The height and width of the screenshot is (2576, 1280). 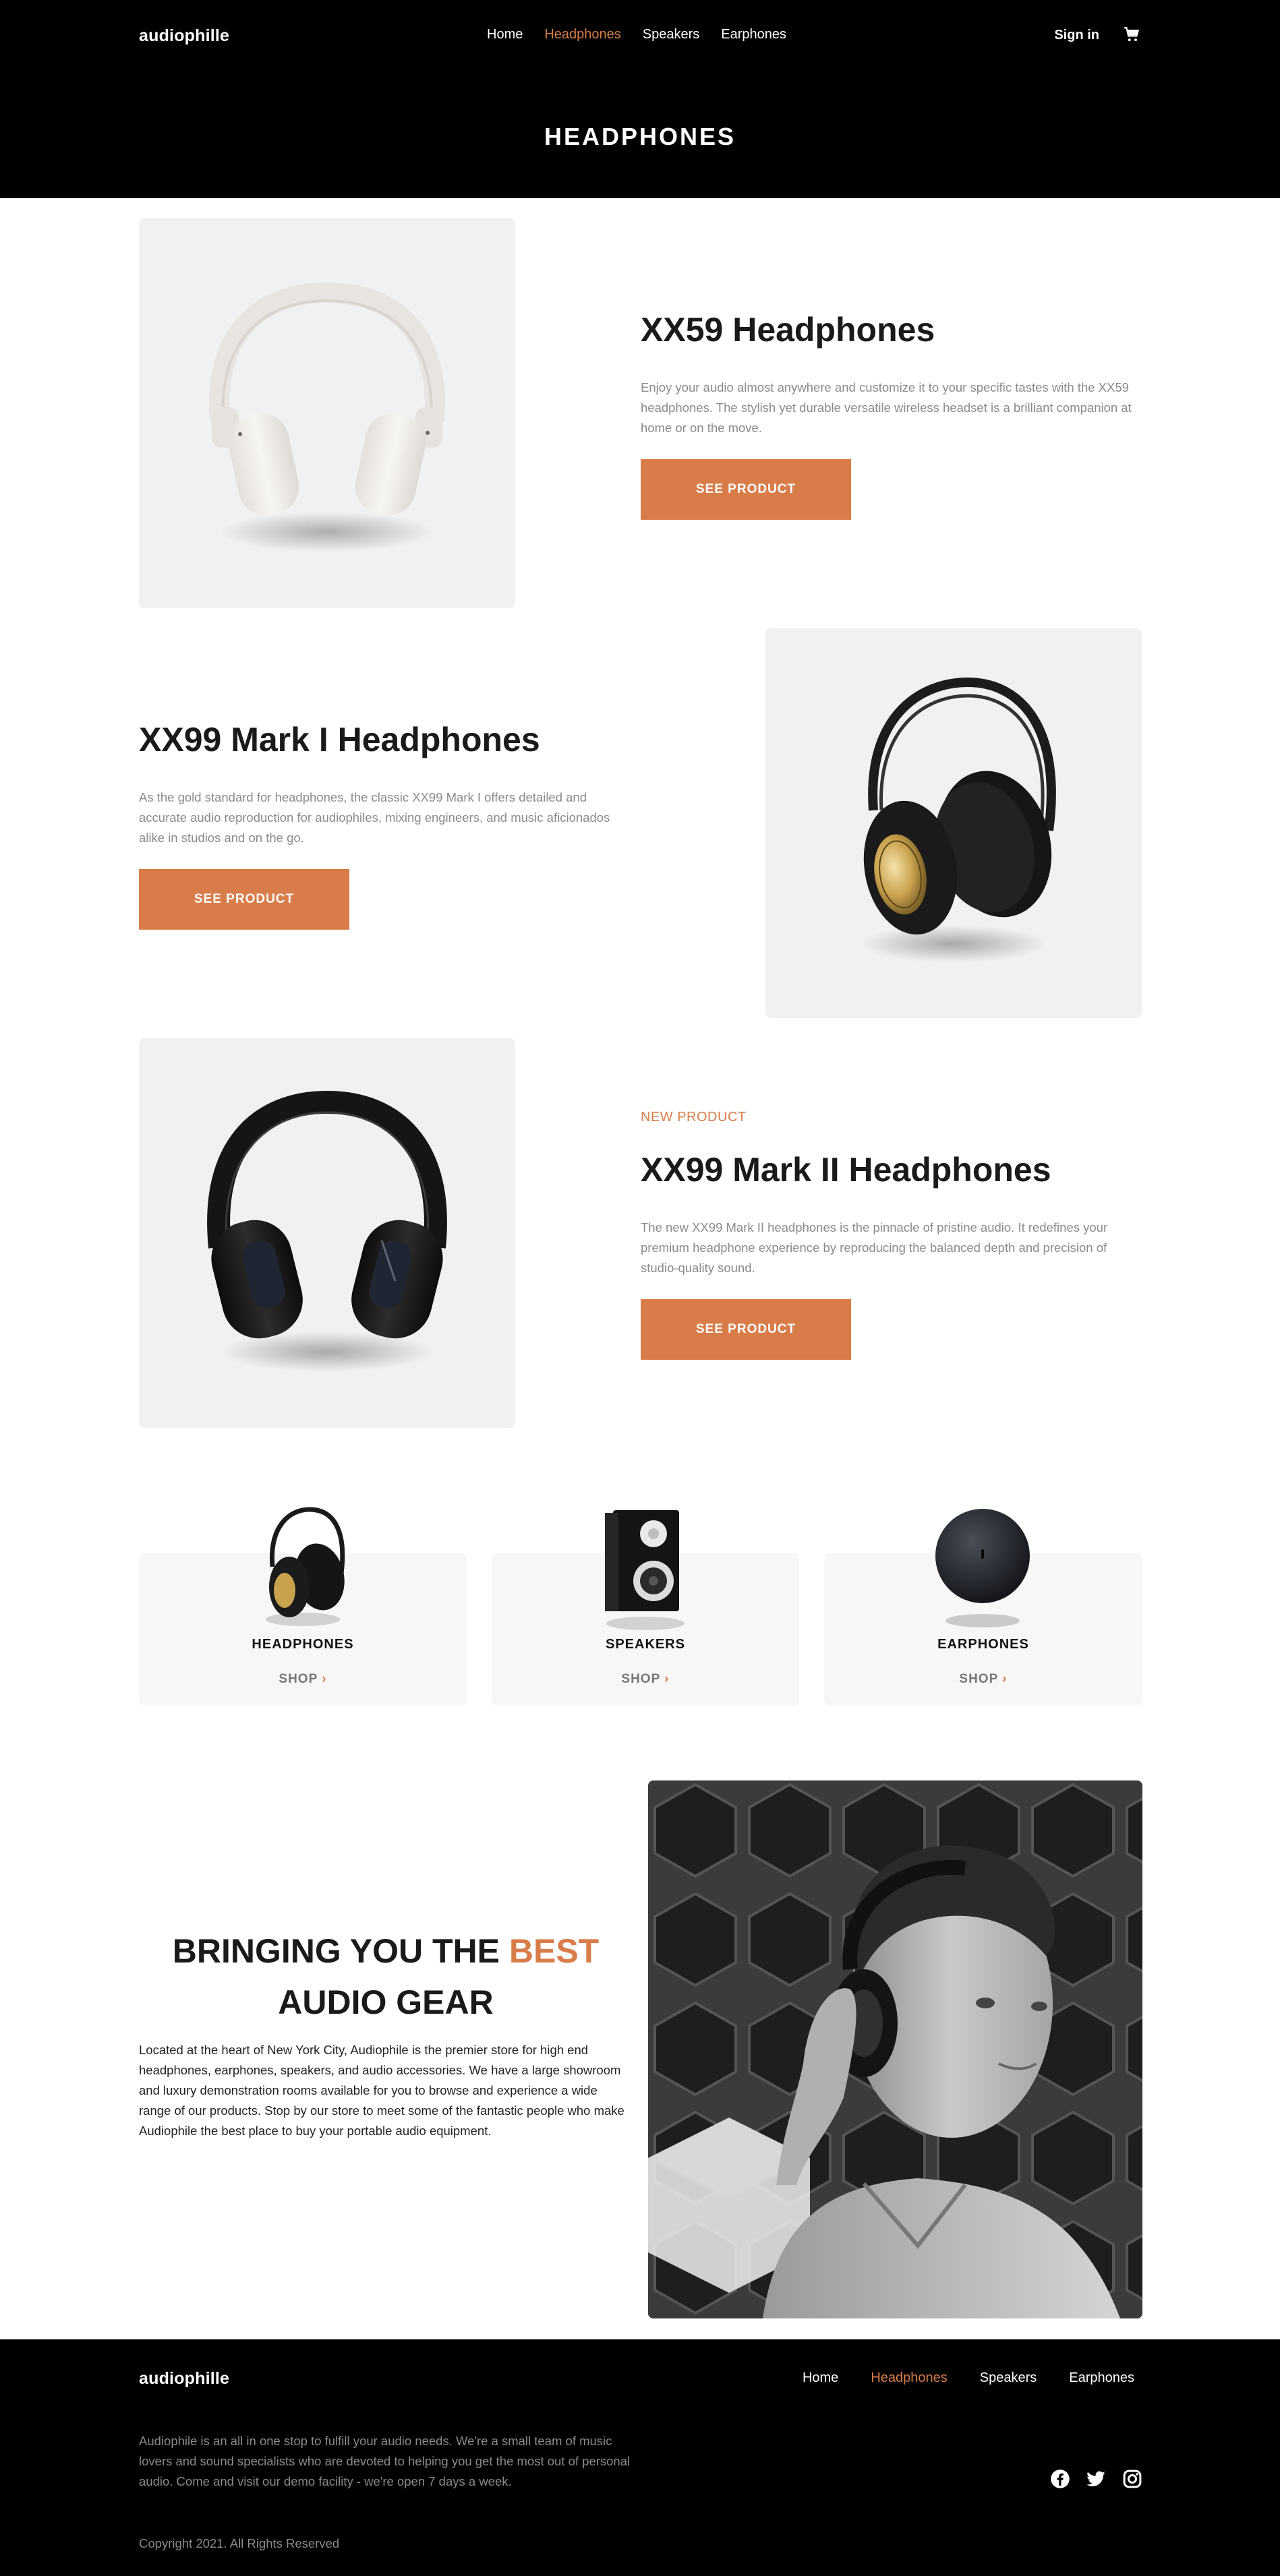 I want to click on logo: audiophille, so click(x=184, y=36).